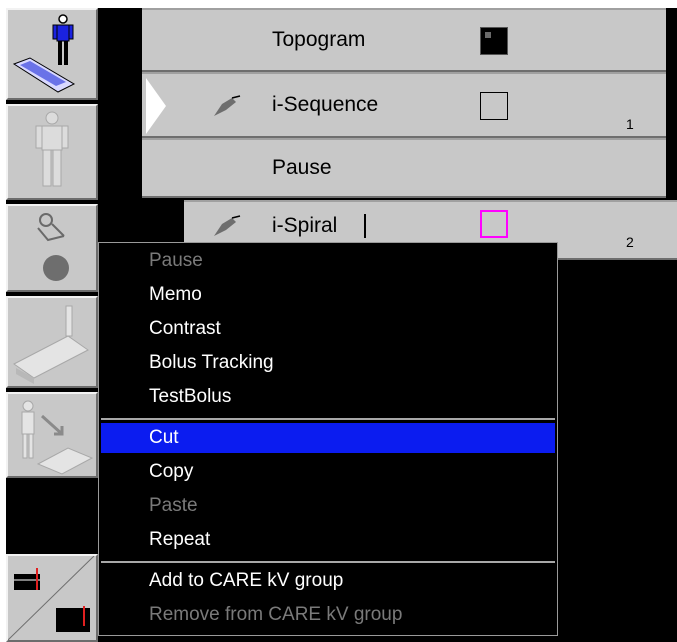  Describe the element at coordinates (328, 581) in the screenshot. I see `menu-item-add-care-kv: Add to CARE kV group` at that location.